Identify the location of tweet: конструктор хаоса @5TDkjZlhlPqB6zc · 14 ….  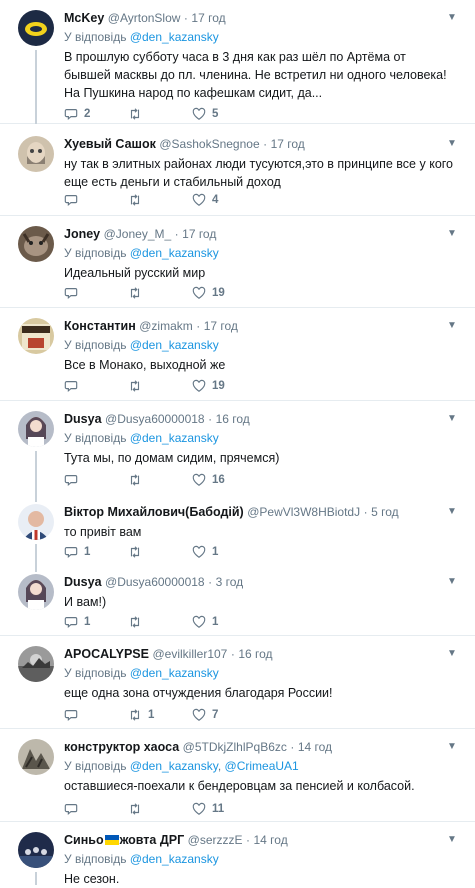
(237, 775).